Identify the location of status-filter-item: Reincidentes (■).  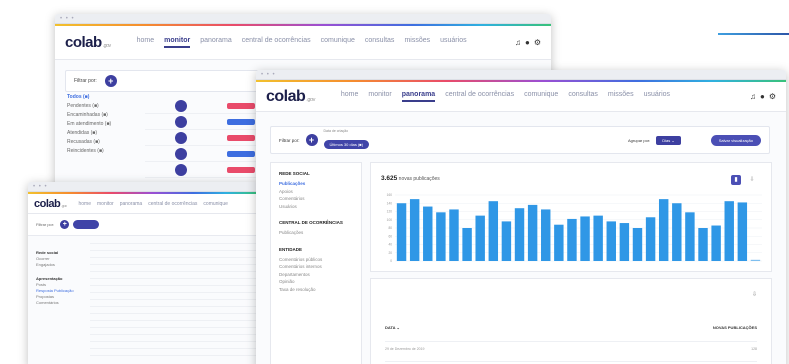
(102, 152).